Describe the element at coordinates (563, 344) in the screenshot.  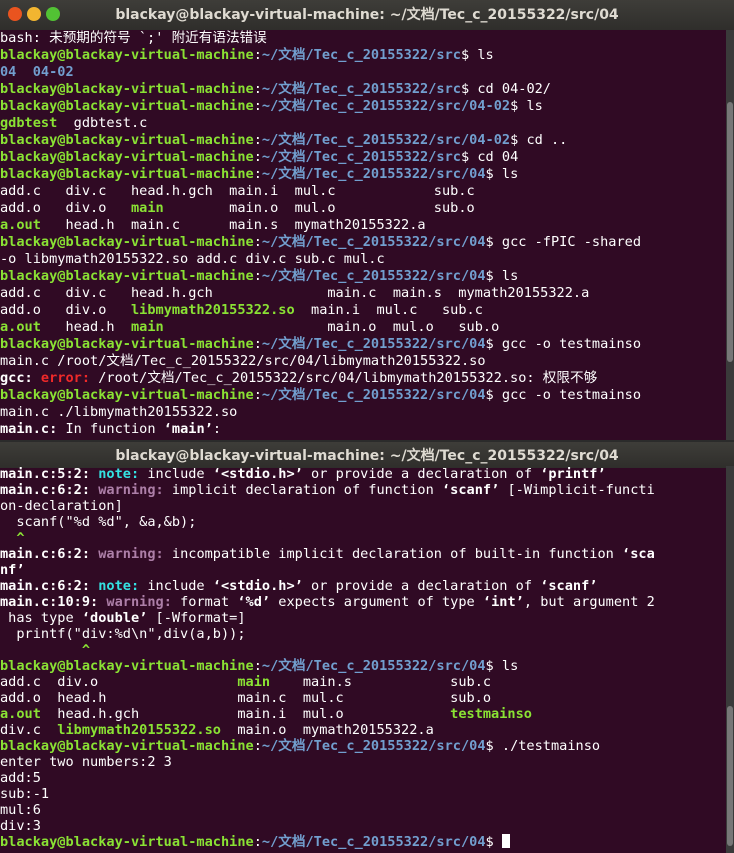
I see `terminal-text: $ gcc -o testmainso` at that location.